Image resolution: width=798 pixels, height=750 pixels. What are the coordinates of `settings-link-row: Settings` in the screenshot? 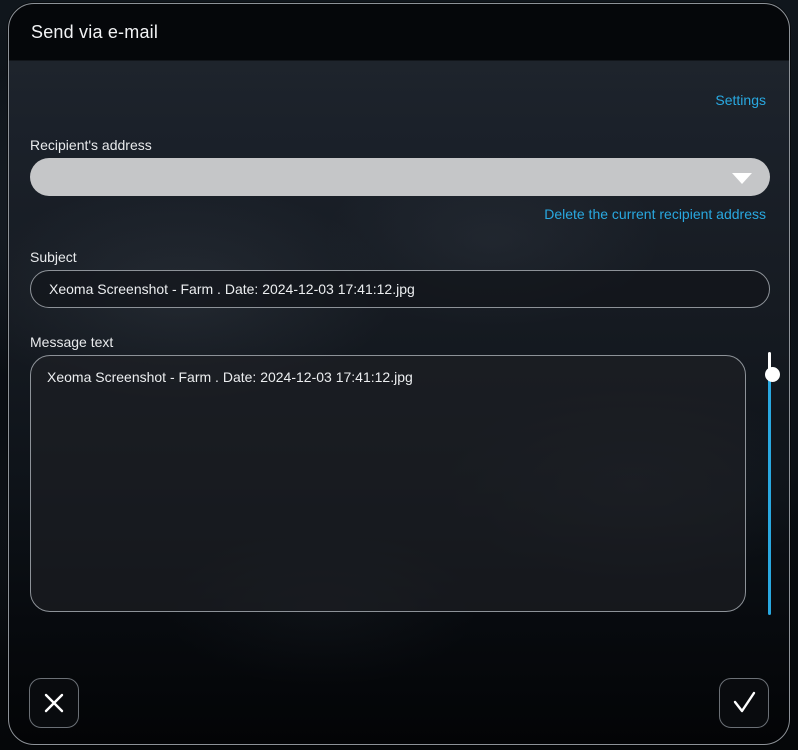 It's located at (740, 101).